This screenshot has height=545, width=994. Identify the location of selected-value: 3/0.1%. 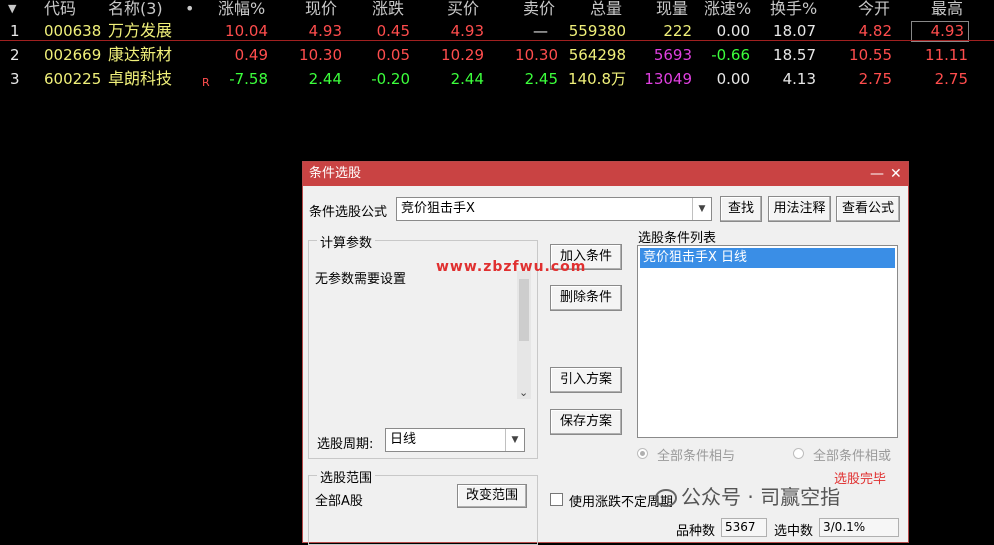
(859, 527).